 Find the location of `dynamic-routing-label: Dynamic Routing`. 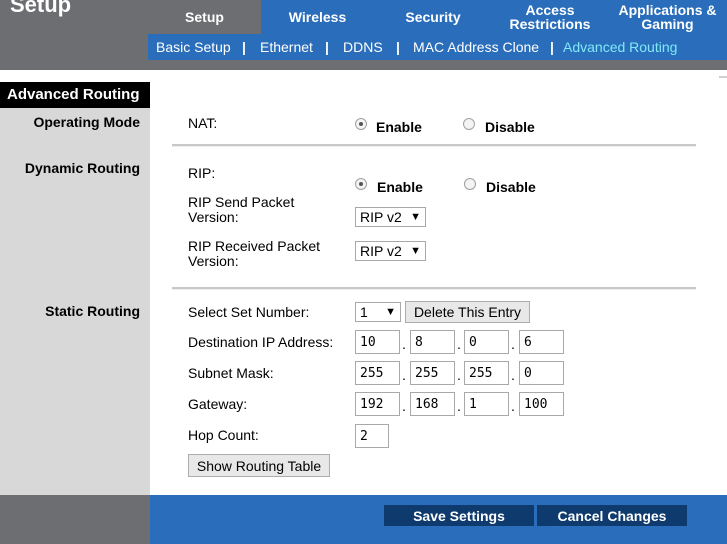

dynamic-routing-label: Dynamic Routing is located at coordinates (82, 168).